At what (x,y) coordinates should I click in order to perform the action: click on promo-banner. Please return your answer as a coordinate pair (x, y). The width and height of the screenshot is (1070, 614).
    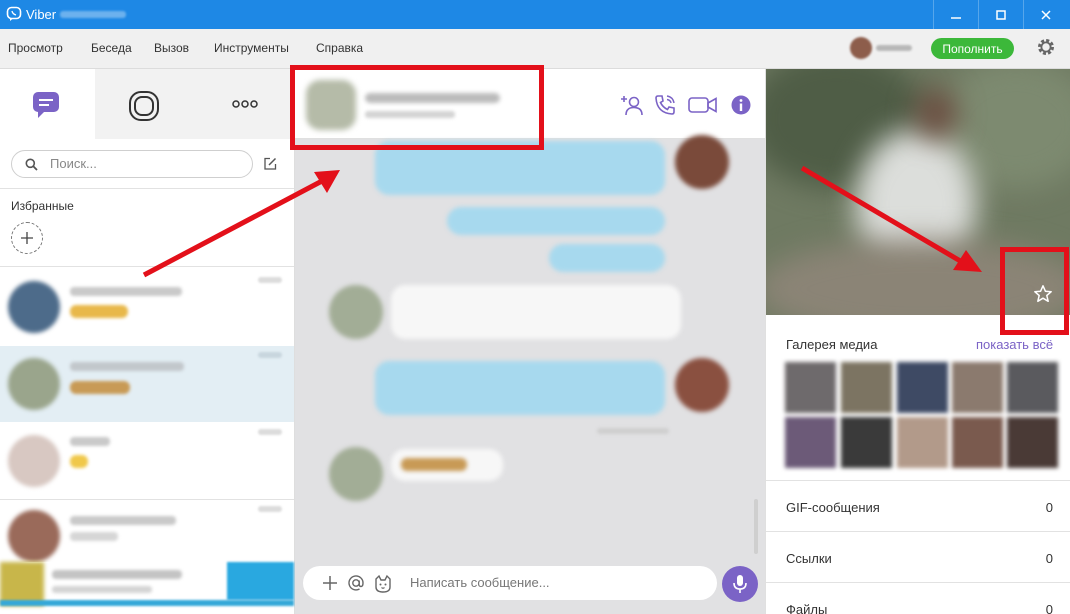
    Looking at the image, I should click on (147, 588).